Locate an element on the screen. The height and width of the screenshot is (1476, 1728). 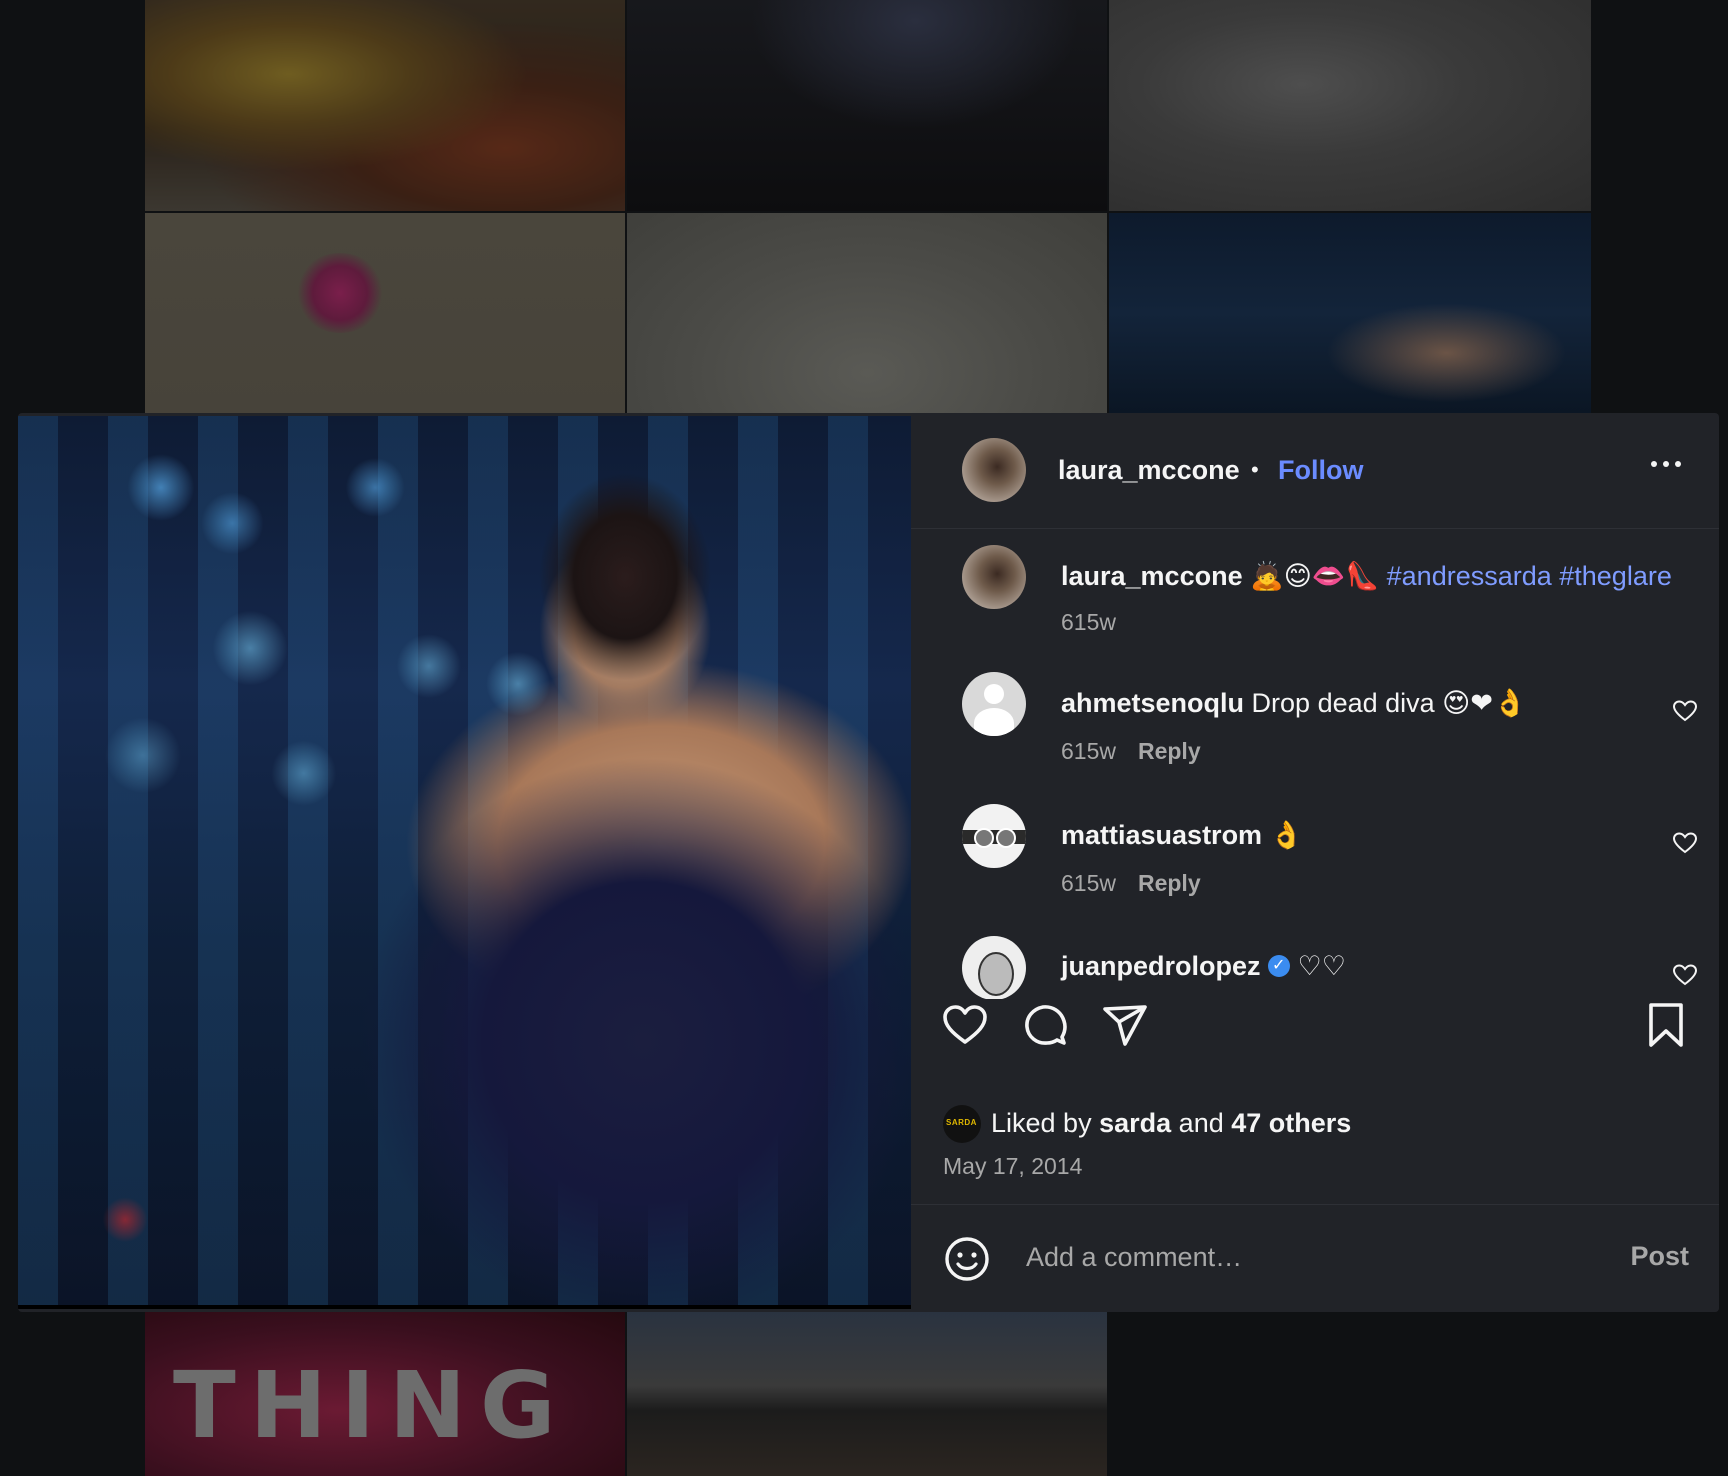
comment-text: juanpedrolopez ♡♡ is located at coordinates (1203, 966).